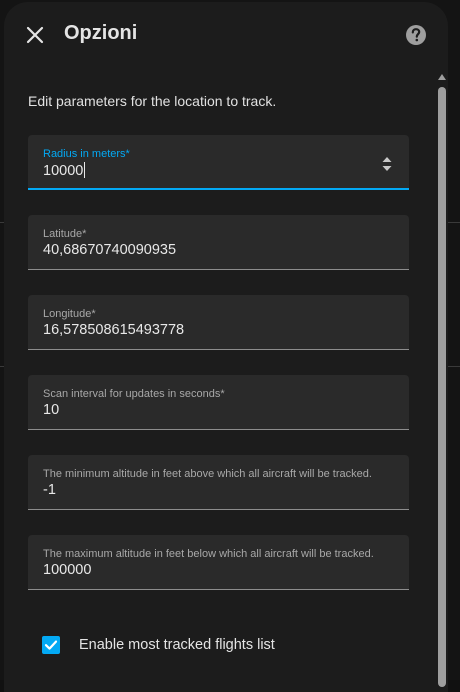 Image resolution: width=460 pixels, height=692 pixels. I want to click on close-button, so click(35, 35).